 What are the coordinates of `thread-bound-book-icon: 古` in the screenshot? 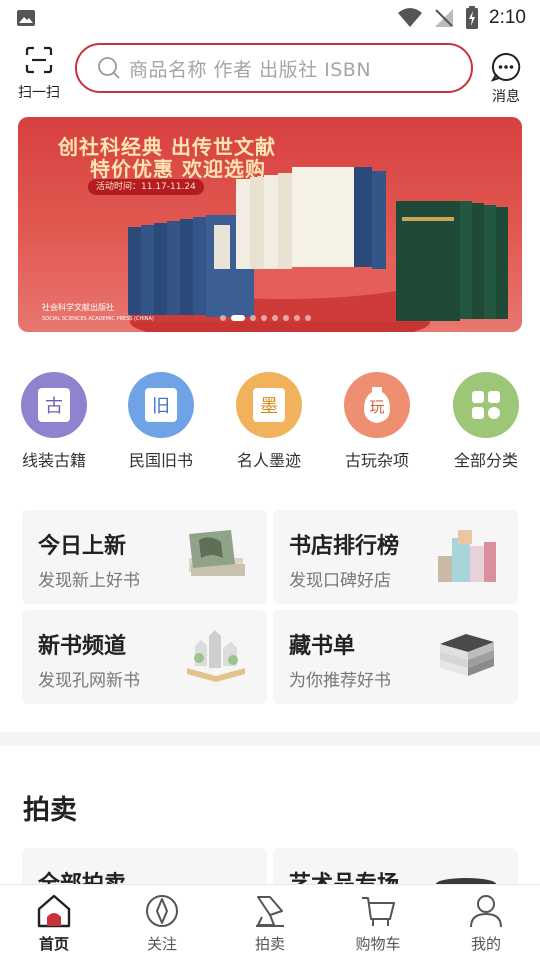 It's located at (54, 405).